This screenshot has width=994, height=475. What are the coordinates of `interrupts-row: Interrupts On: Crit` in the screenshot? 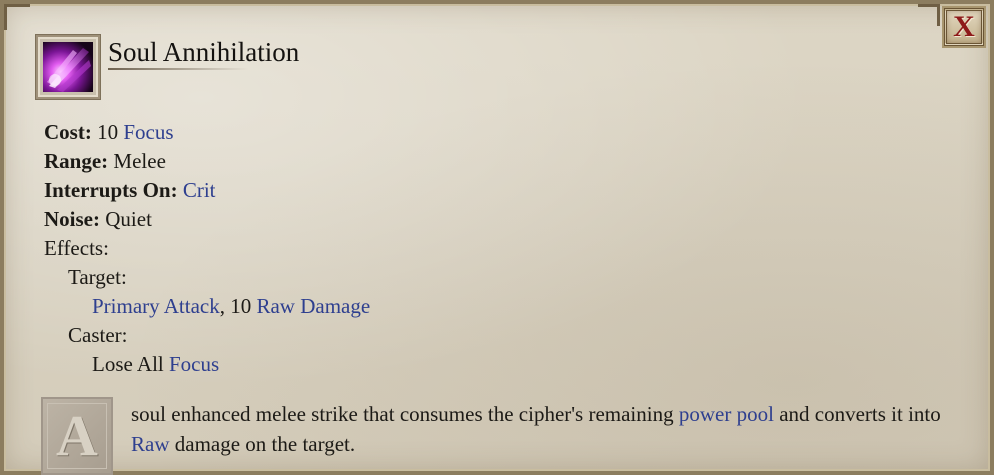 It's located at (207, 190).